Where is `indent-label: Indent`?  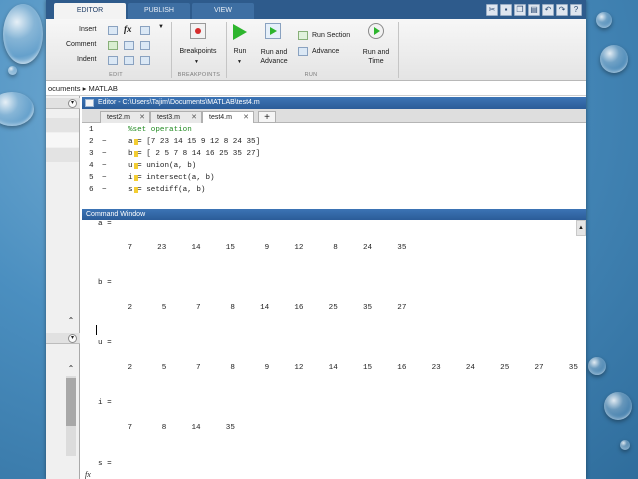
indent-label: Indent is located at coordinates (86, 59).